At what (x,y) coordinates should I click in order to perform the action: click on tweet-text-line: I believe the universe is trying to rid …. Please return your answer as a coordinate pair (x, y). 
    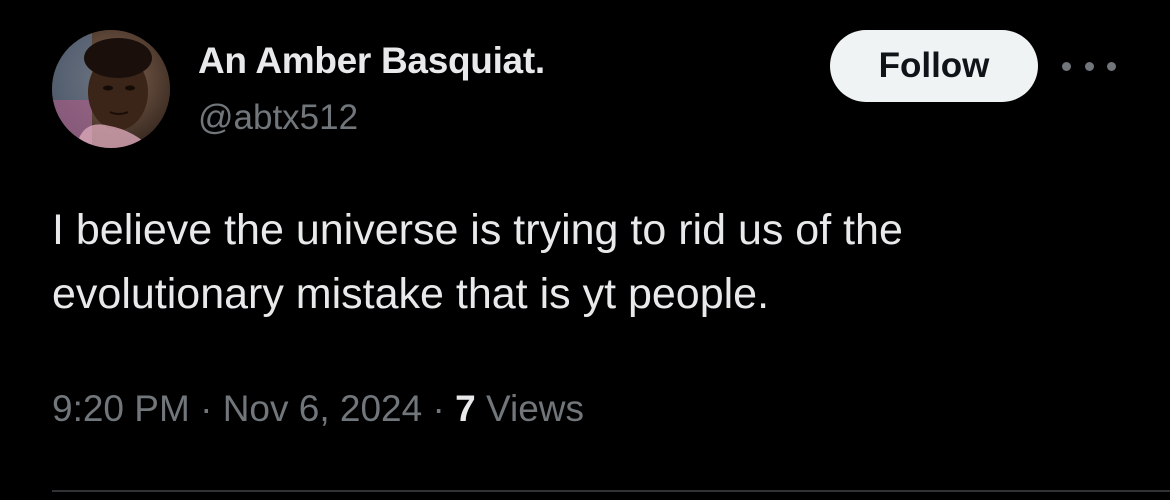
    Looking at the image, I should click on (477, 230).